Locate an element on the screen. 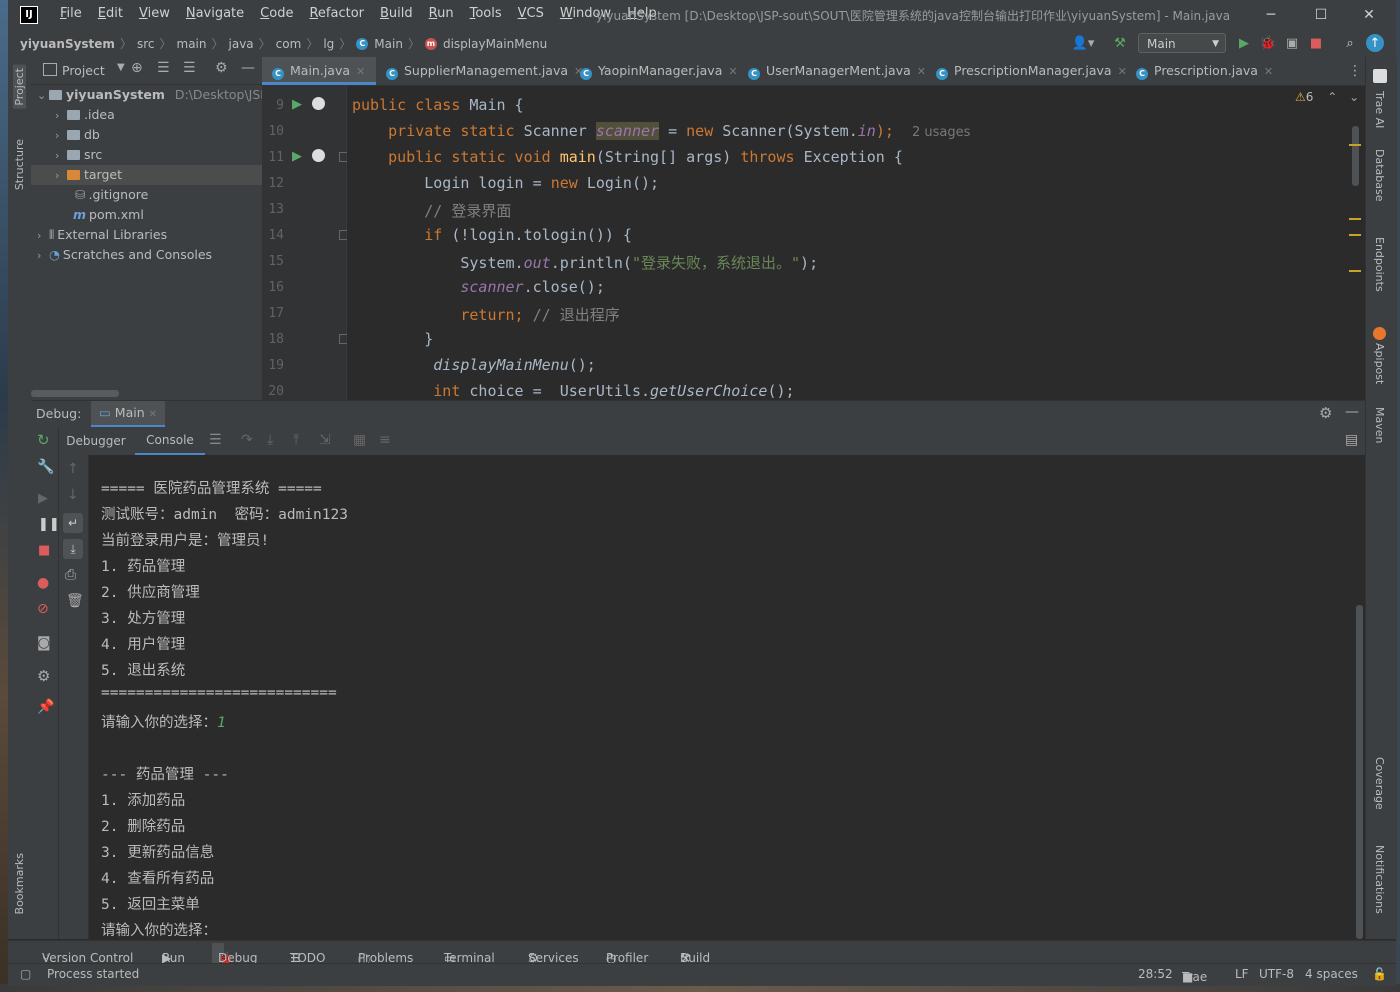 This screenshot has width=1400, height=992. menu-file: File is located at coordinates (71, 13).